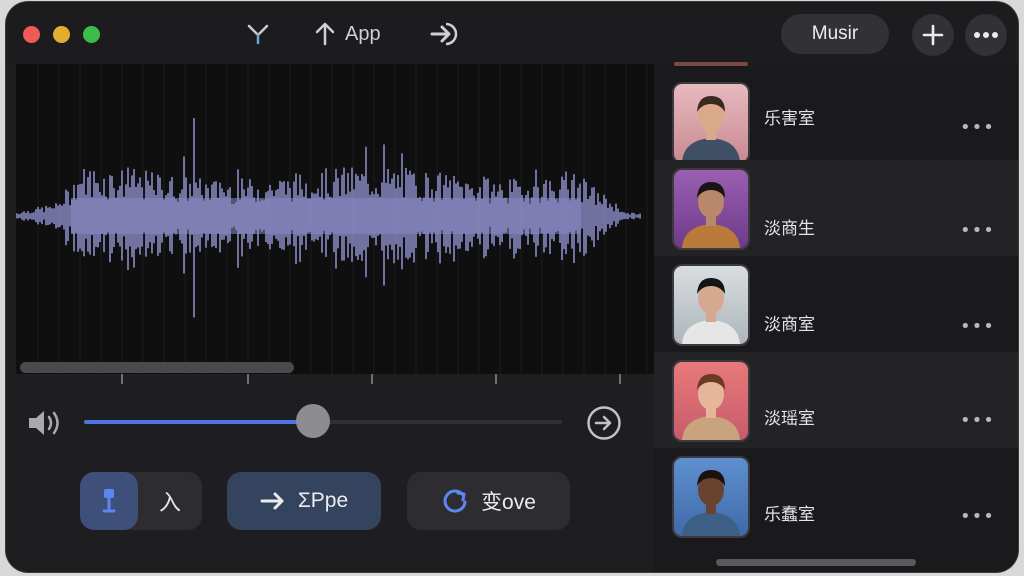 This screenshot has height=576, width=1024. What do you see at coordinates (31, 34) in the screenshot?
I see `close-window-button` at bounding box center [31, 34].